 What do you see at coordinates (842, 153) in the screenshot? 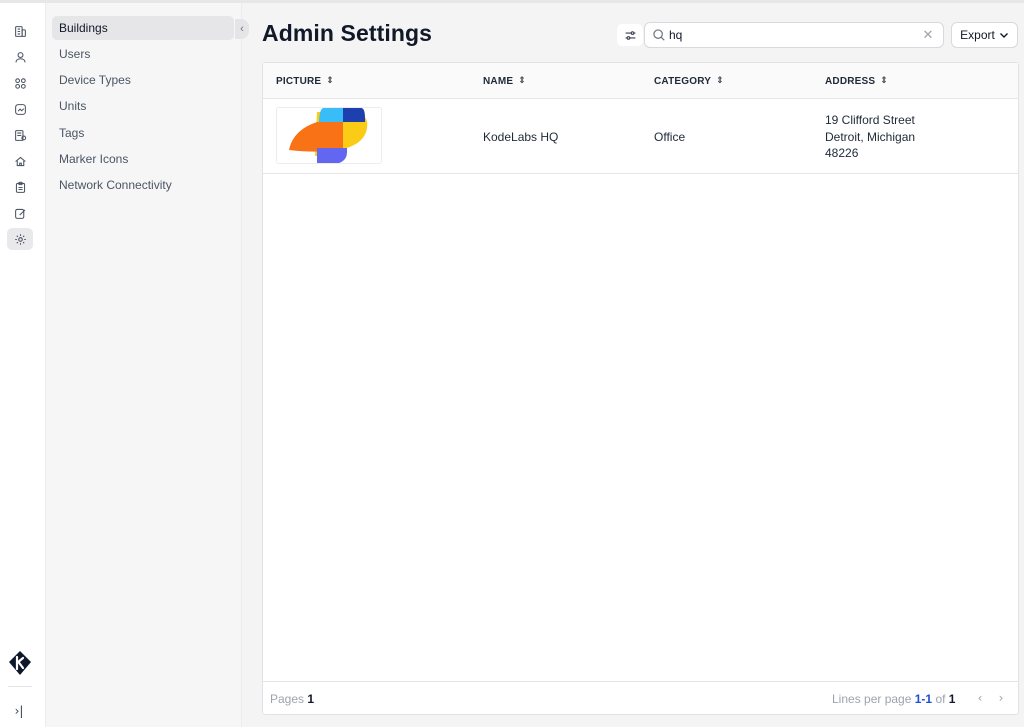
I see `address-line: 48226` at bounding box center [842, 153].